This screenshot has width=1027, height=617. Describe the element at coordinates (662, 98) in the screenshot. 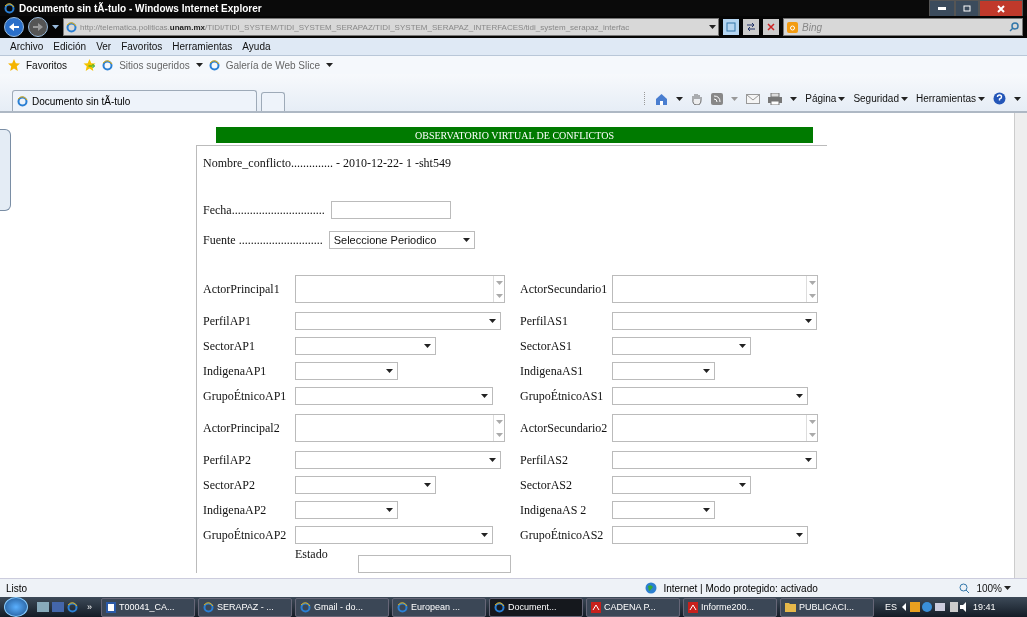

I see `home-icon` at that location.